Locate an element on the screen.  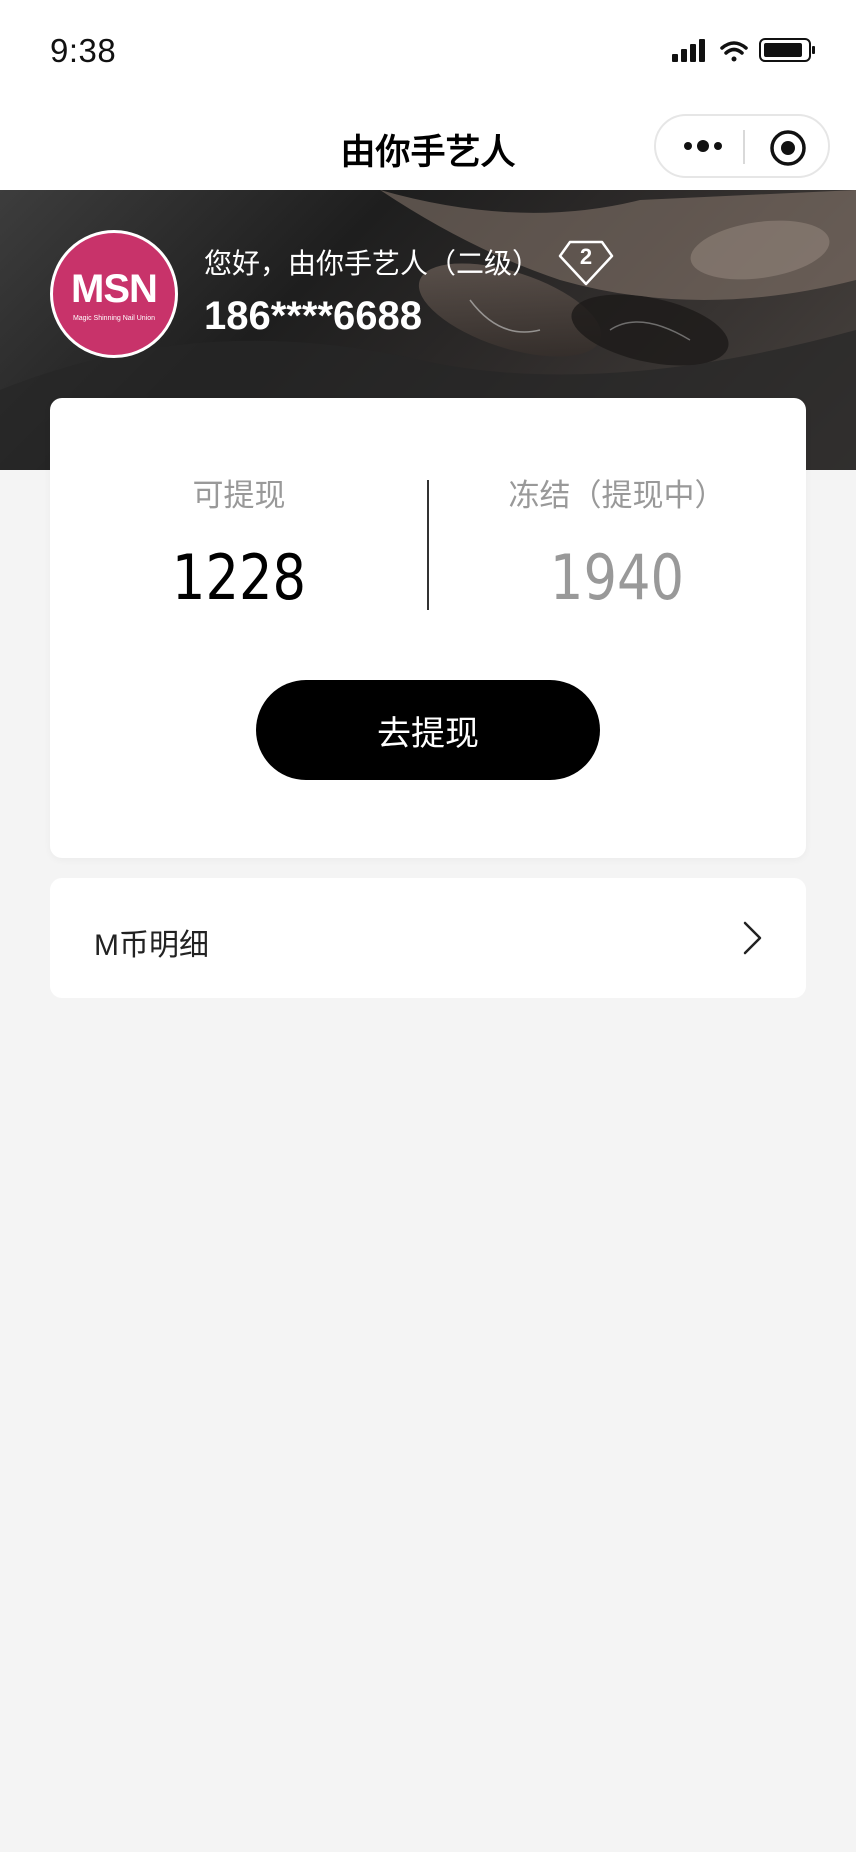
frozen-balance: 冻结（提现中） 1940 is located at coordinates (617, 542).